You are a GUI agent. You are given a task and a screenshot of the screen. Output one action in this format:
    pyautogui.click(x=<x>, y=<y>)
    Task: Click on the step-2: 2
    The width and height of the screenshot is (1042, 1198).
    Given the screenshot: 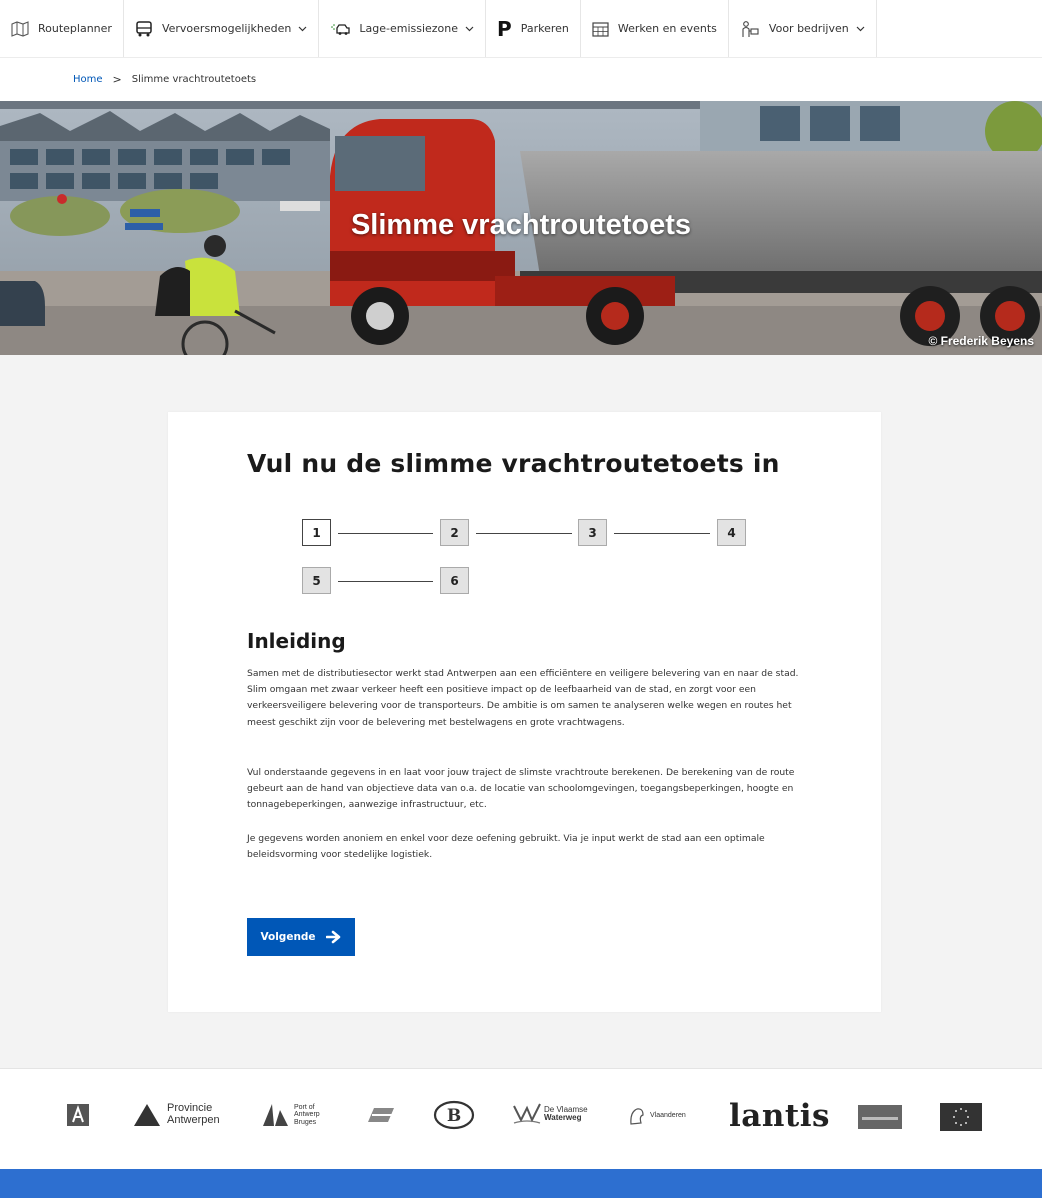 What is the action you would take?
    pyautogui.click(x=454, y=532)
    